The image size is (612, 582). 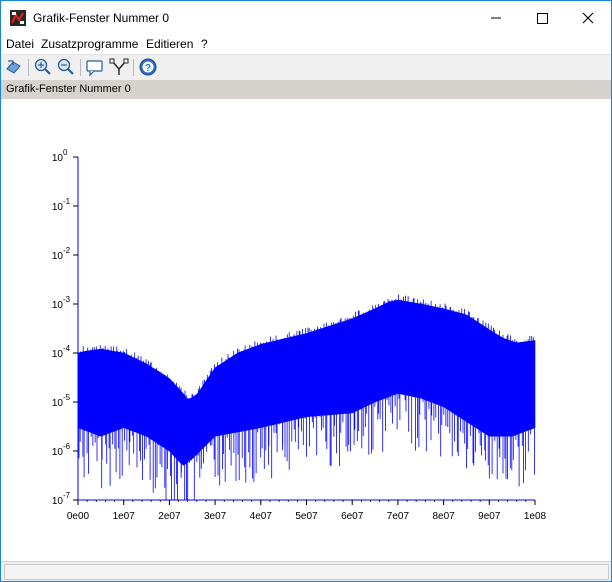 I want to click on window-title: Grafik-Fenster Nummer 0, so click(x=101, y=18).